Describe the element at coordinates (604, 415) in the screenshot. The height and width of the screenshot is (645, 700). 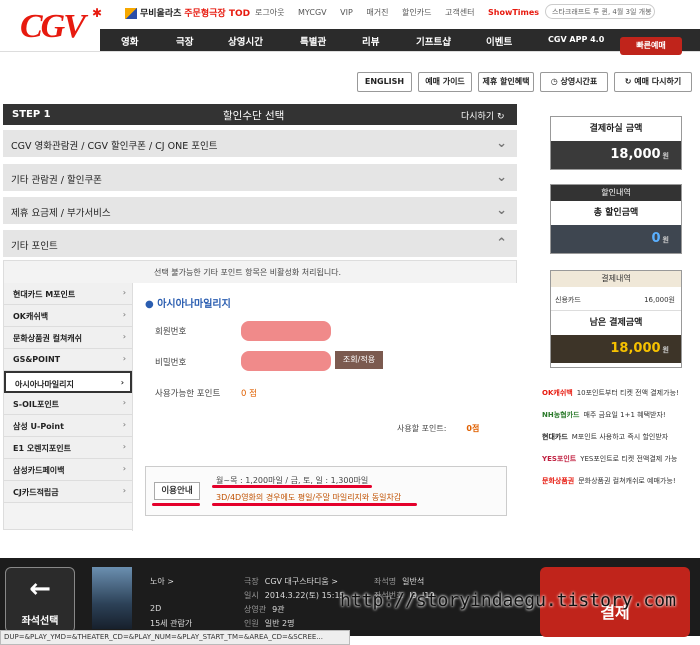
I see `promo-nh-card: NH농협카드 매주 금요일 1+1 혜택받자!` at that location.